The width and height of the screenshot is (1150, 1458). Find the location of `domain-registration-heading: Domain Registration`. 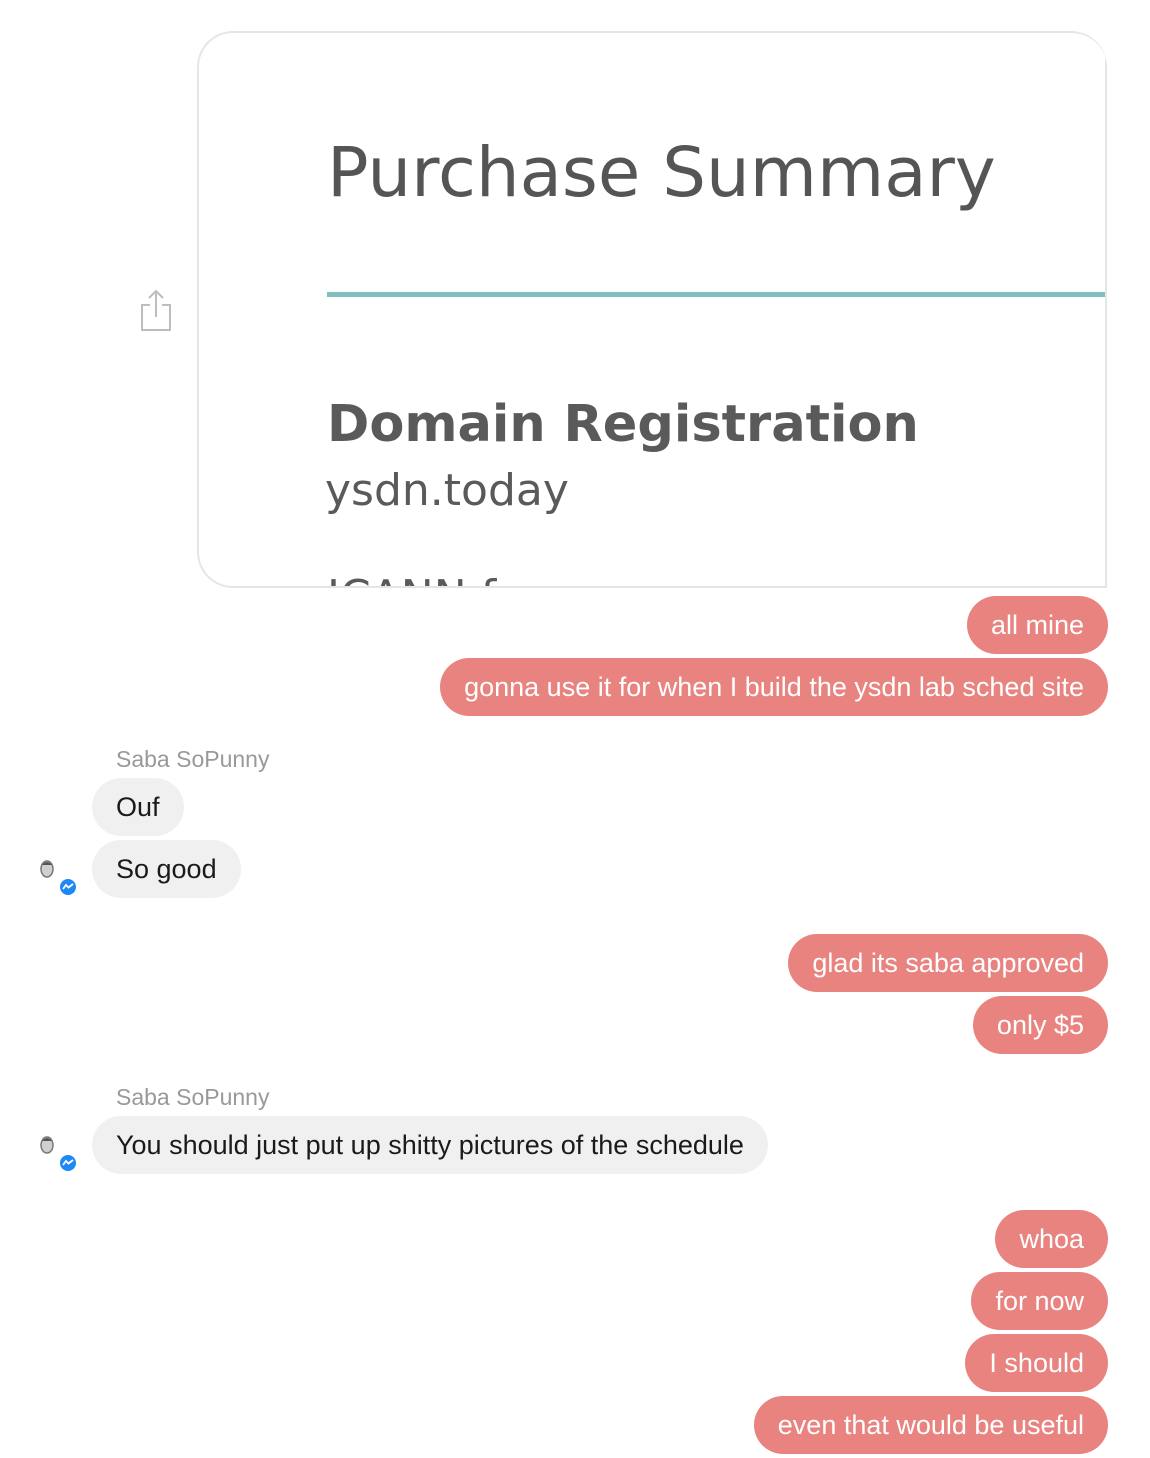

domain-registration-heading: Domain Registration is located at coordinates (623, 424).